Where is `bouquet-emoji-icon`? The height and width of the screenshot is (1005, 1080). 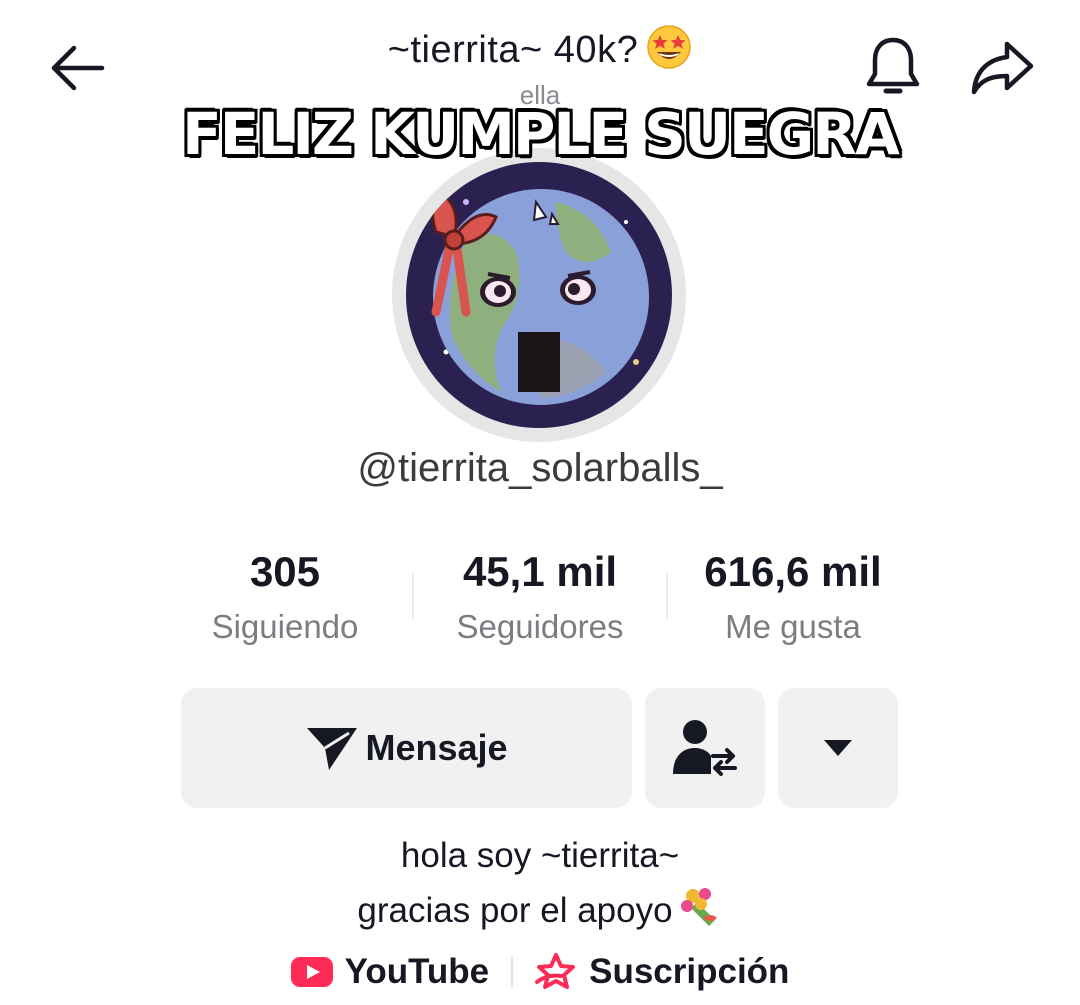
bouquet-emoji-icon is located at coordinates (701, 912).